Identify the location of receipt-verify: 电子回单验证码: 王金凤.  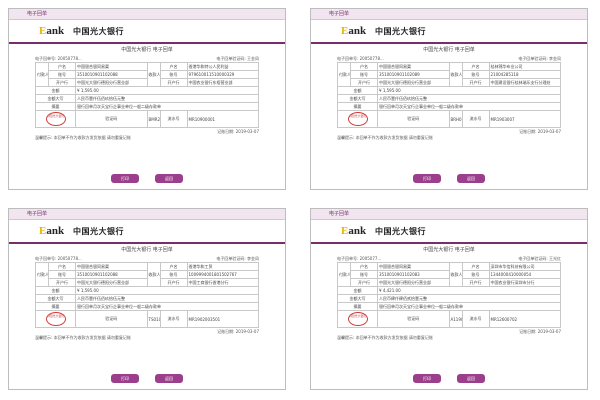
(237, 58).